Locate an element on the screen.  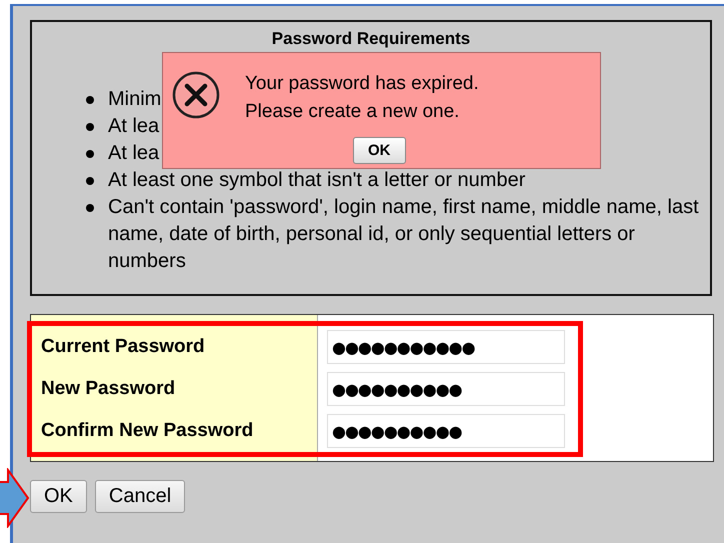
alert-message: Your password has expired. is located at coordinates (362, 84).